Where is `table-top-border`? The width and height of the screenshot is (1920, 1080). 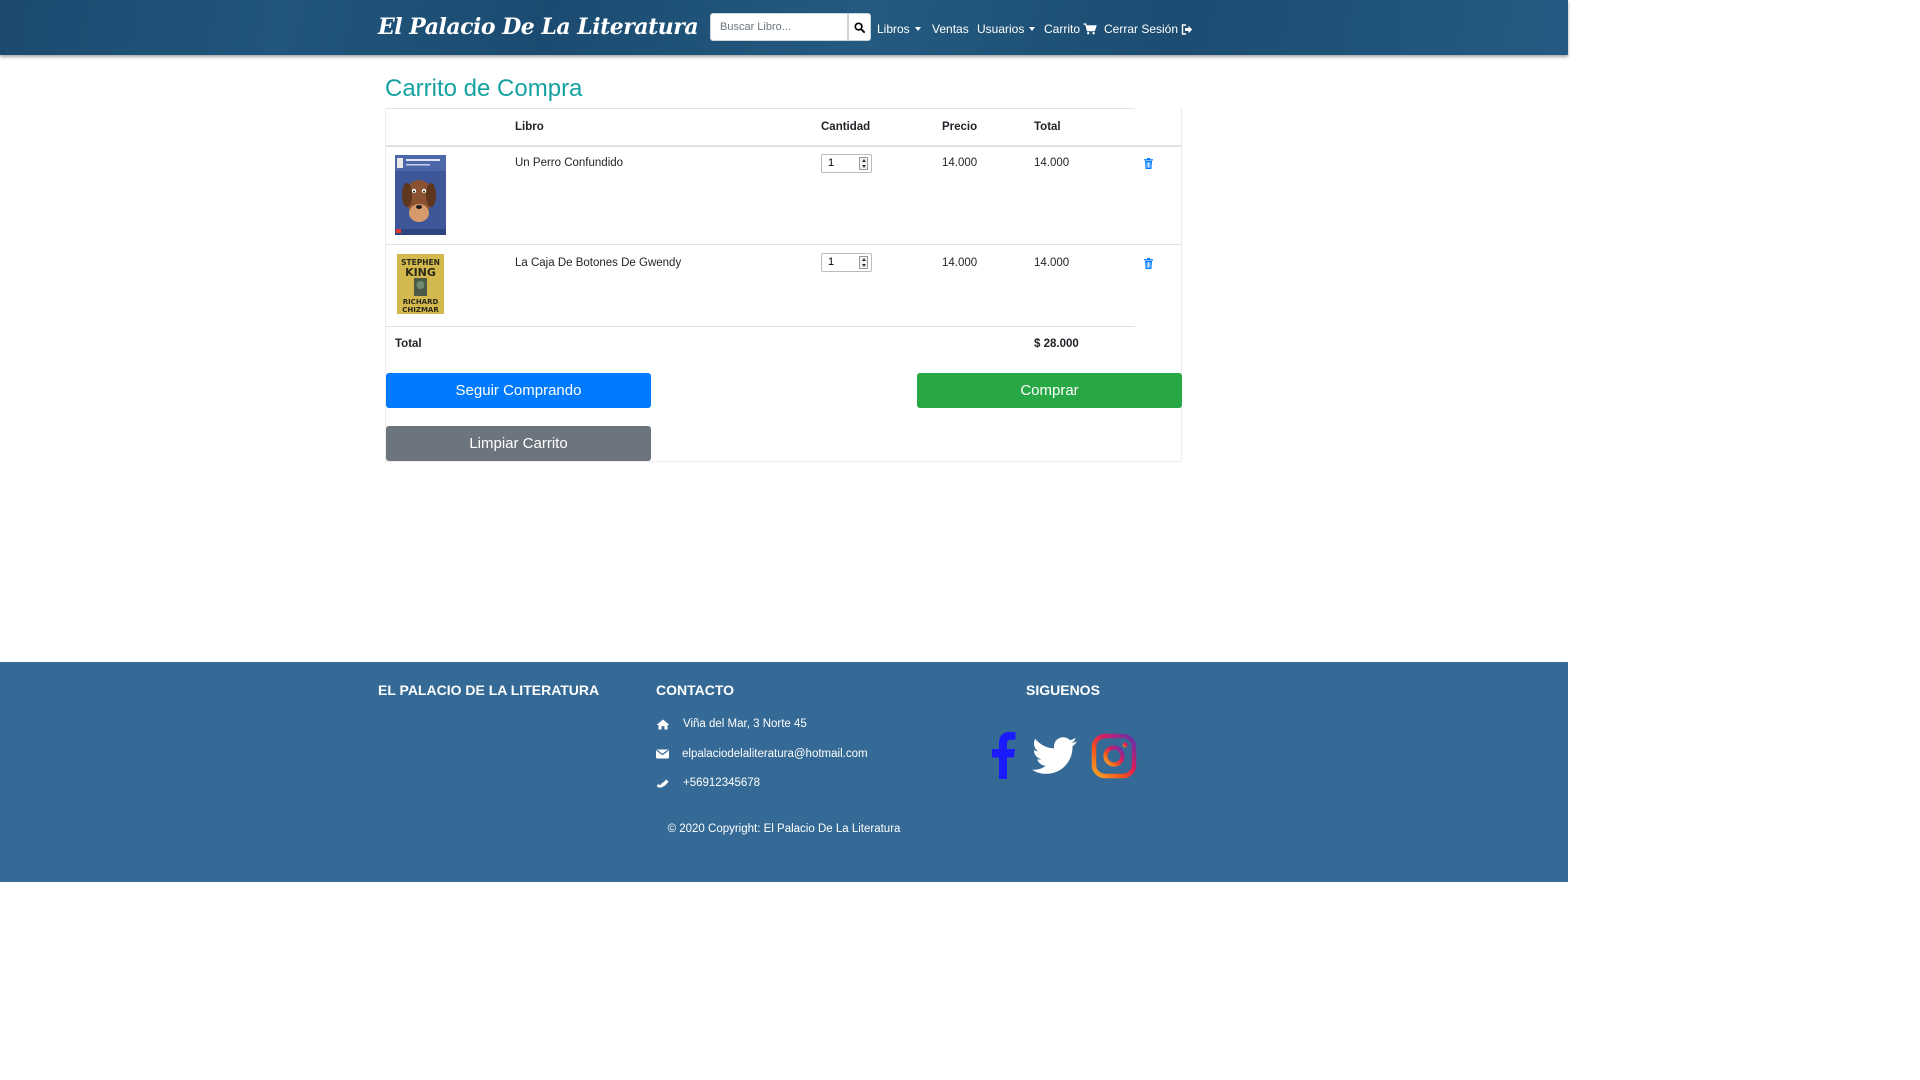
table-top-border is located at coordinates (760, 108).